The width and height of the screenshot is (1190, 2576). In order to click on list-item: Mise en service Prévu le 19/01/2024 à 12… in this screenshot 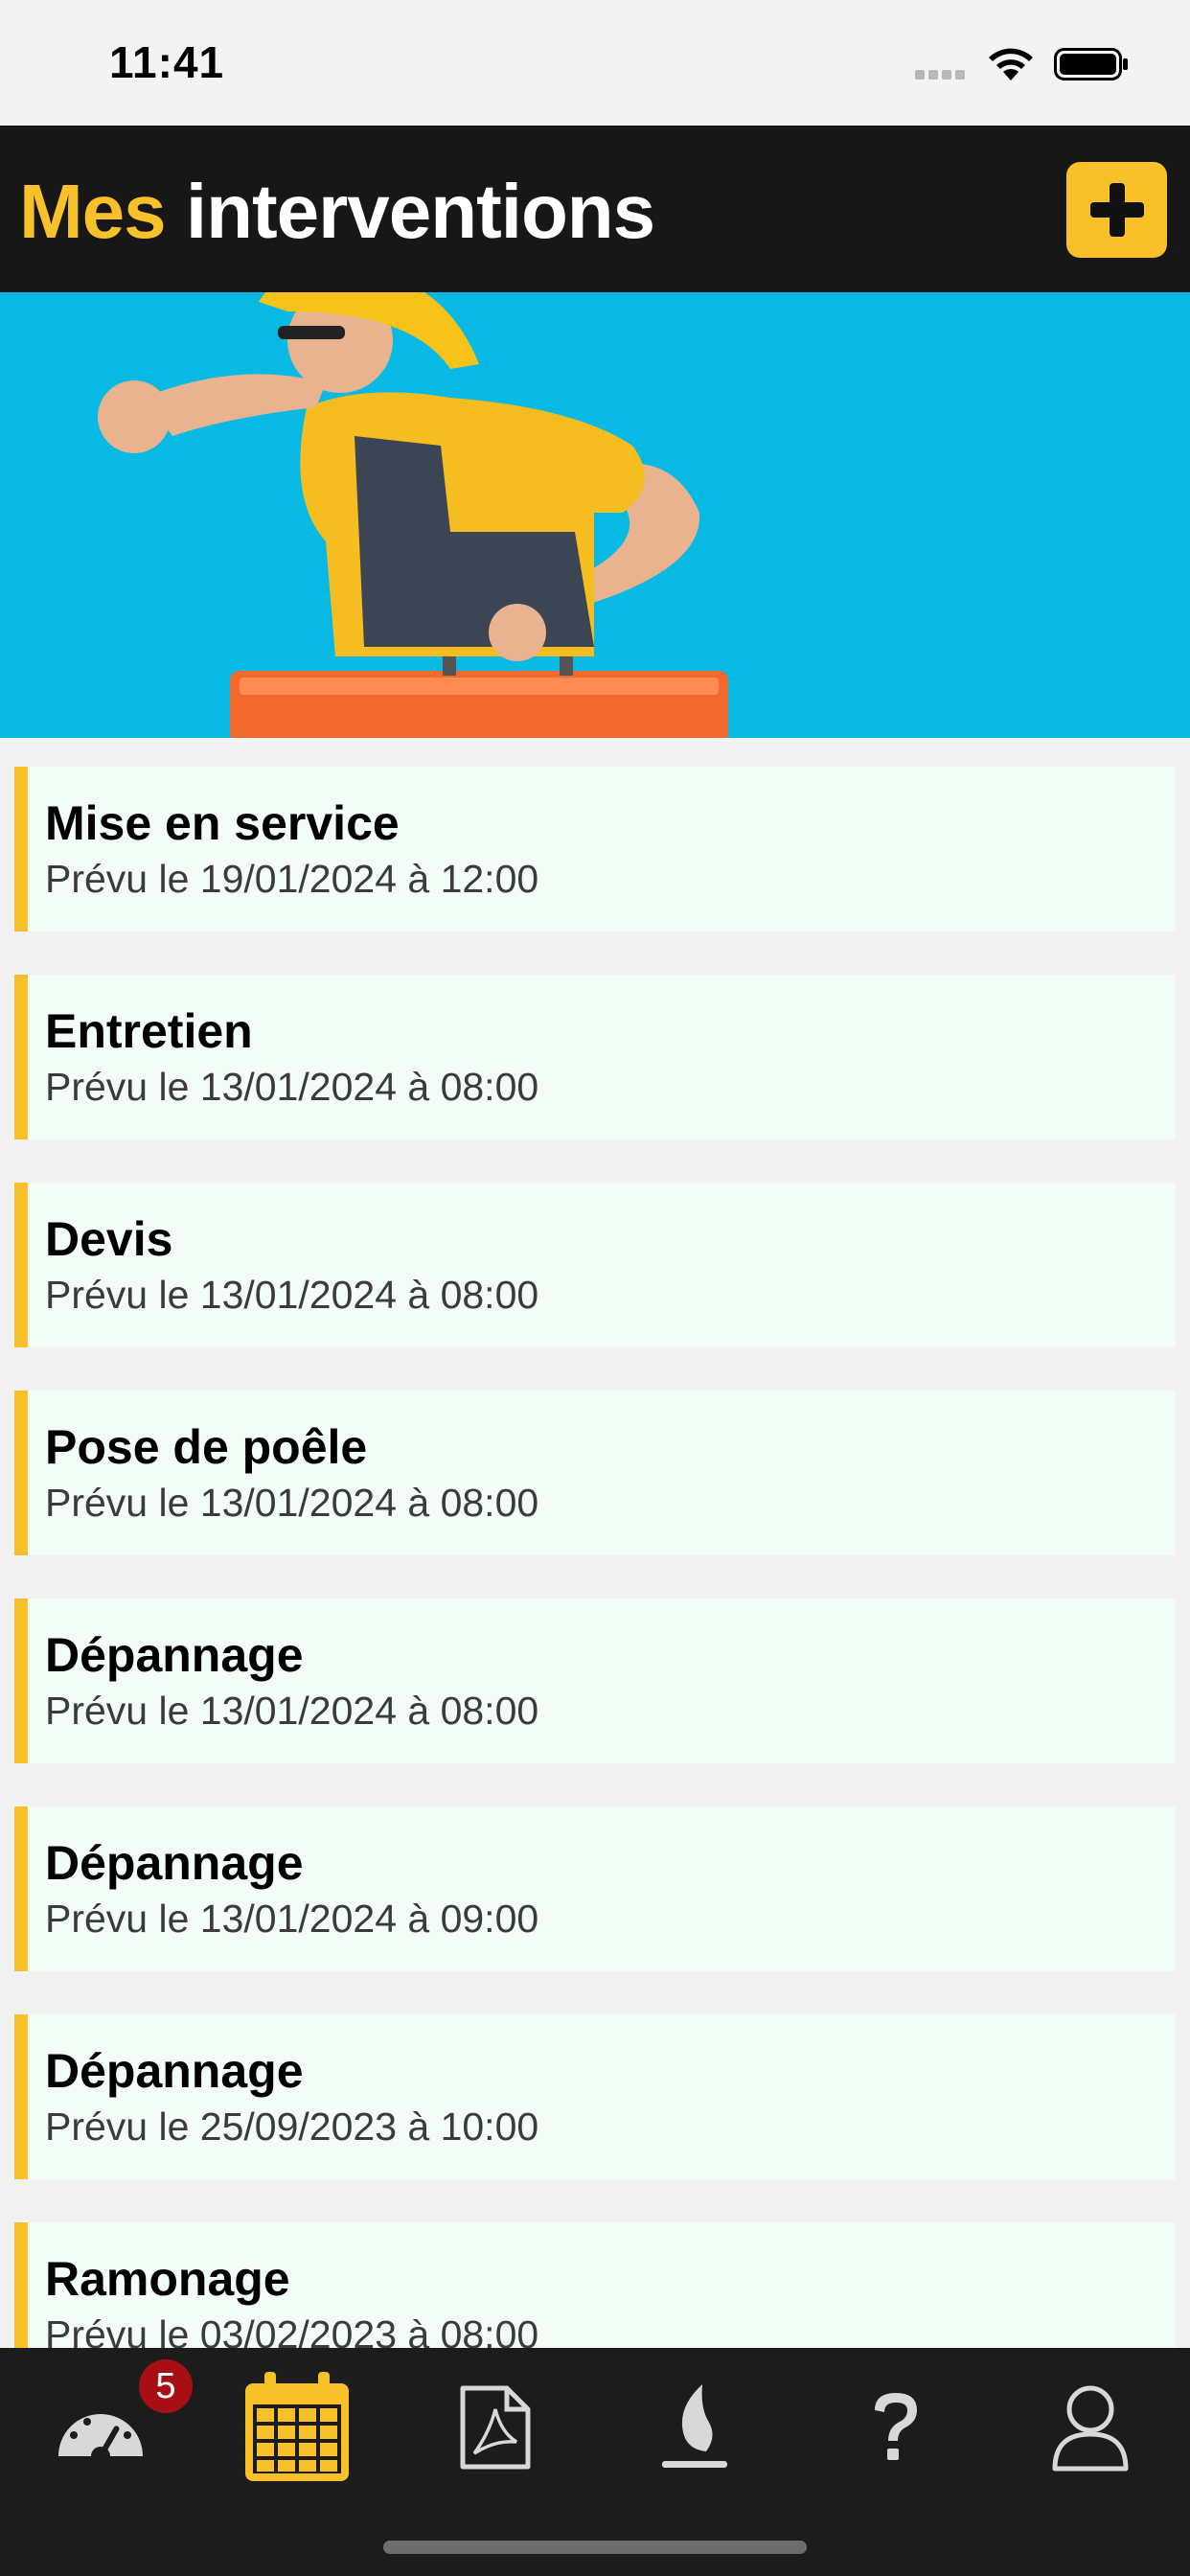, I will do `click(595, 849)`.